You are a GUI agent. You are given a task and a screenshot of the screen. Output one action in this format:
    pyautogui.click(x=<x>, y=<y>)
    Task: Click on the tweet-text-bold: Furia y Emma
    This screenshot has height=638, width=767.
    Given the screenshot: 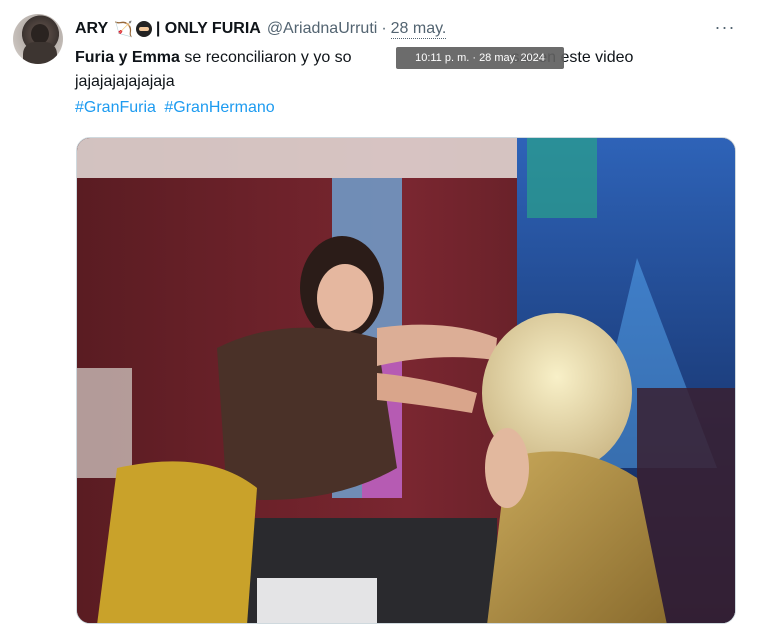 What is the action you would take?
    pyautogui.click(x=127, y=57)
    